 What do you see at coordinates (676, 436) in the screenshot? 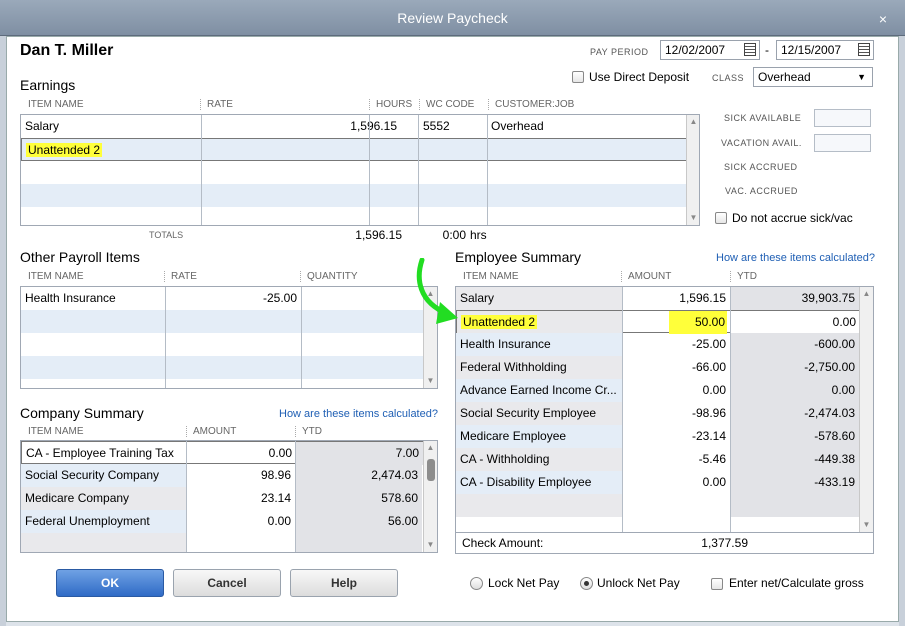
I see `employee-amount-cell: -23.14` at bounding box center [676, 436].